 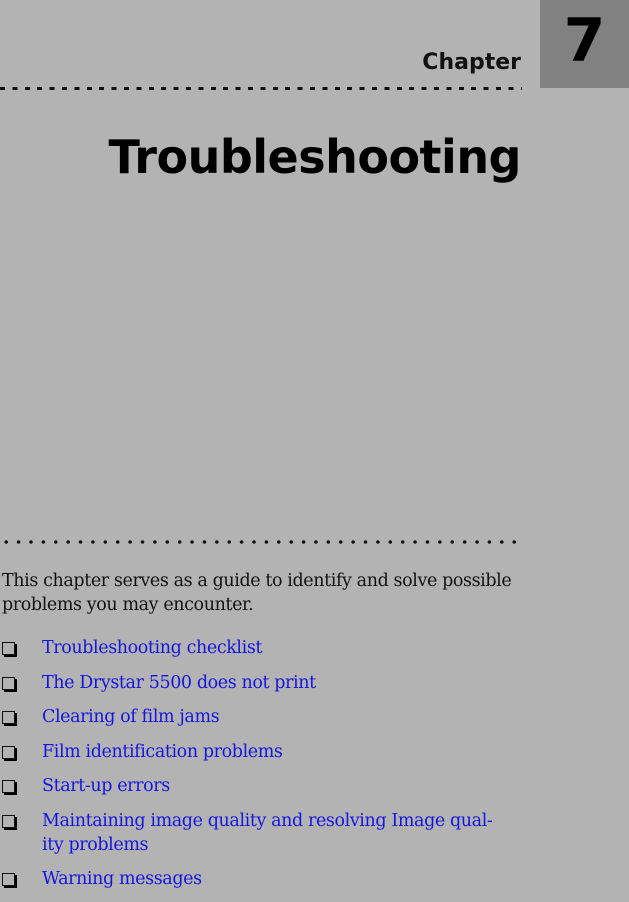 I want to click on dashed-divider, so click(x=261, y=88).